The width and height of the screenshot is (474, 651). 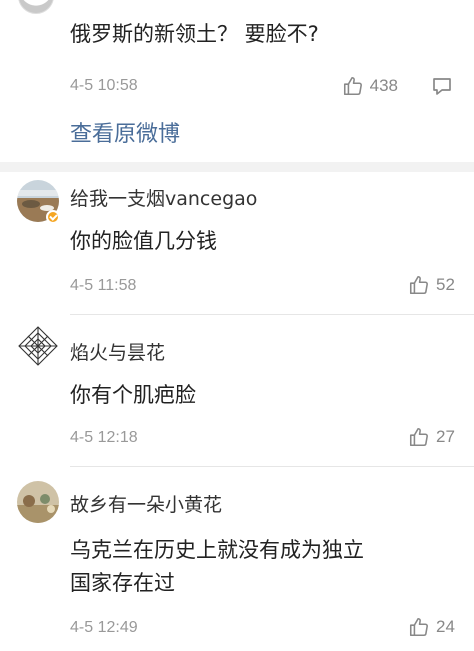 I want to click on comment-timestamp: 4-5 12:18, so click(x=104, y=437).